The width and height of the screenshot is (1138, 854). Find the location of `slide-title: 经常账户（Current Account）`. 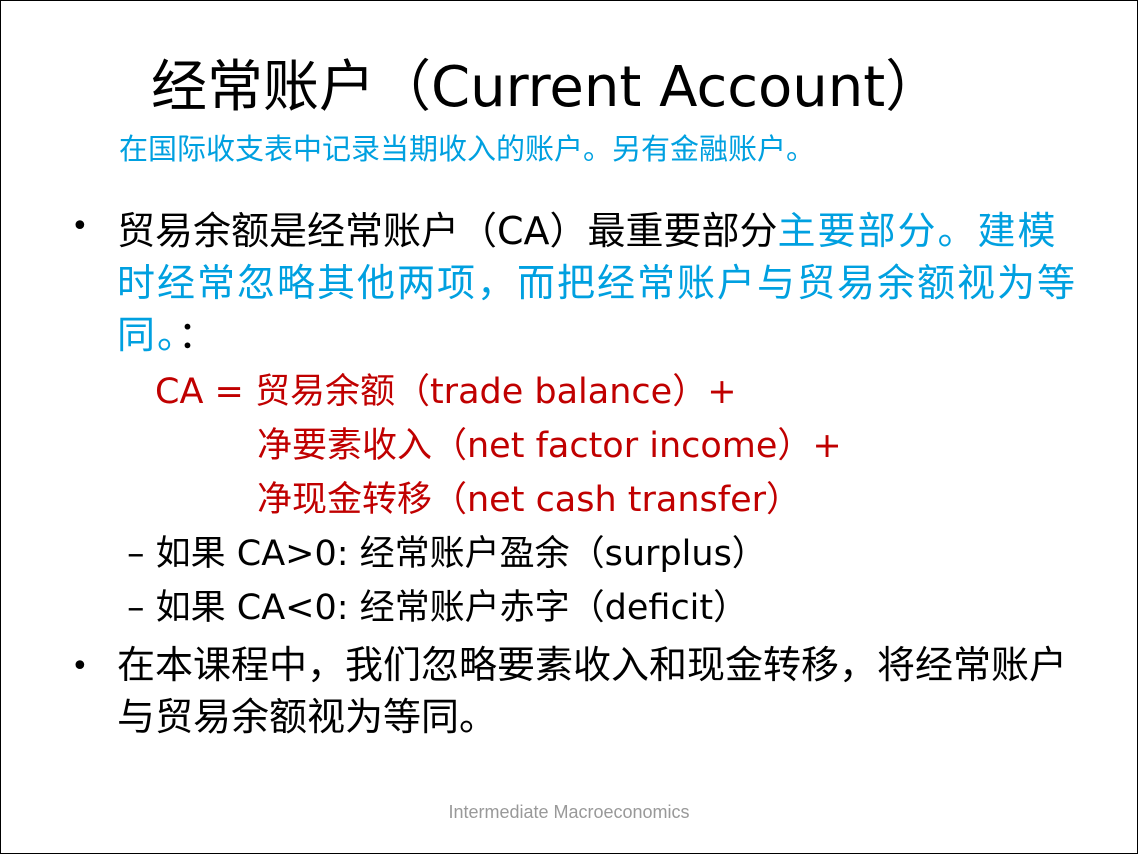

slide-title: 经常账户（Current Account） is located at coordinates (546, 87).